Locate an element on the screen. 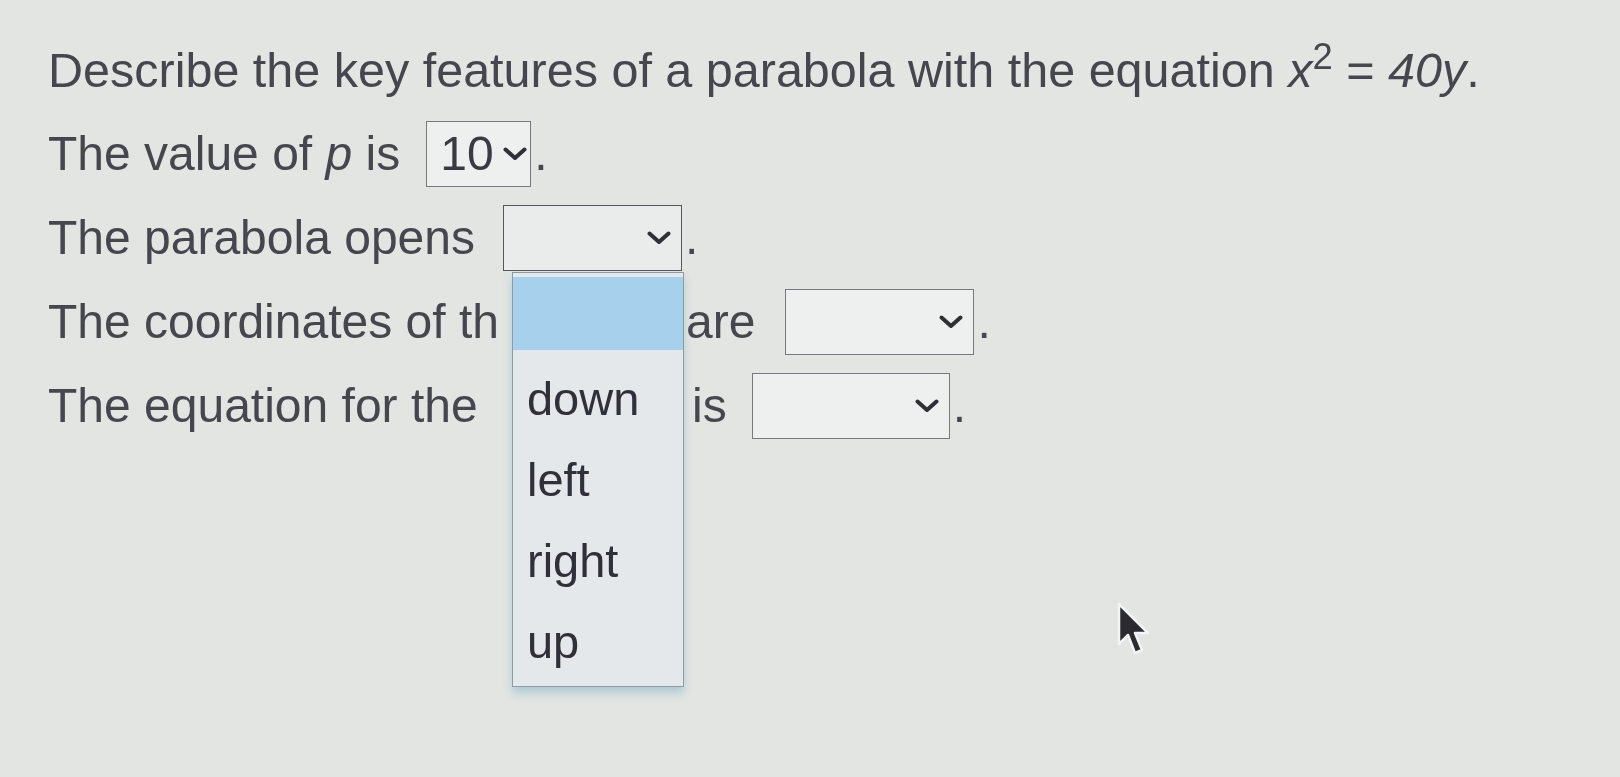  question-text: The equation for the is located at coordinates (263, 405).